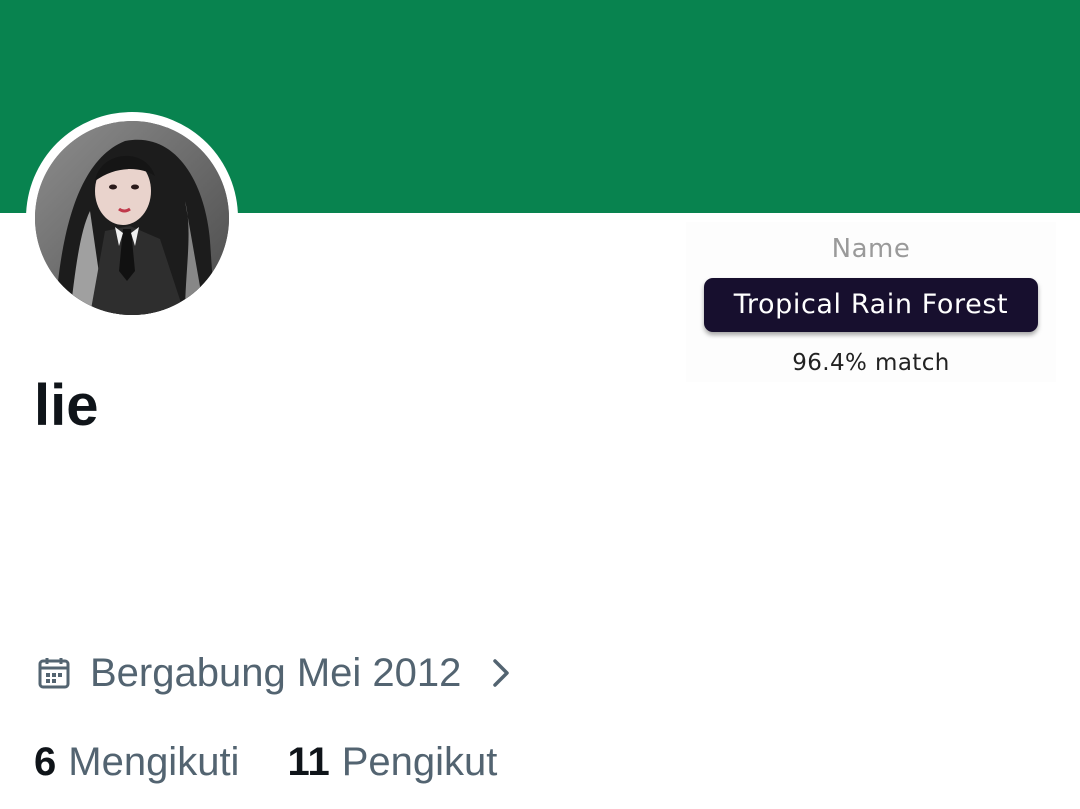 This screenshot has width=1080, height=809. I want to click on color-name-pill: Tropical Rain Forest, so click(871, 305).